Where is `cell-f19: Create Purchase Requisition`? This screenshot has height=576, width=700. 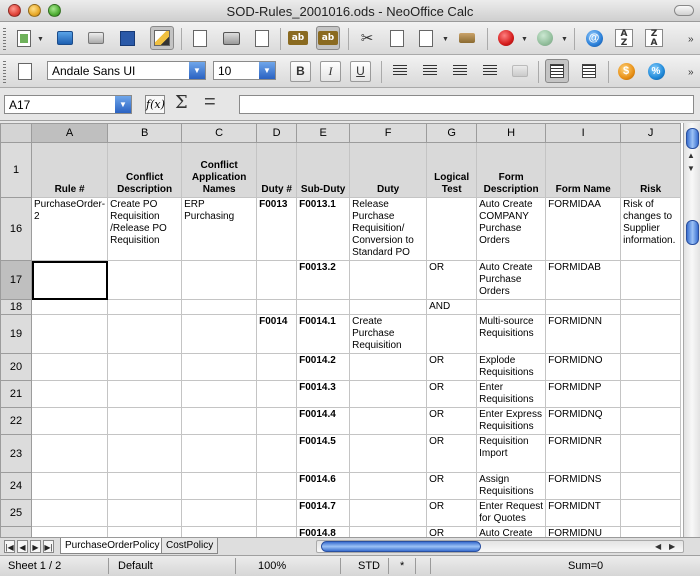 cell-f19: Create Purchase Requisition is located at coordinates (388, 334).